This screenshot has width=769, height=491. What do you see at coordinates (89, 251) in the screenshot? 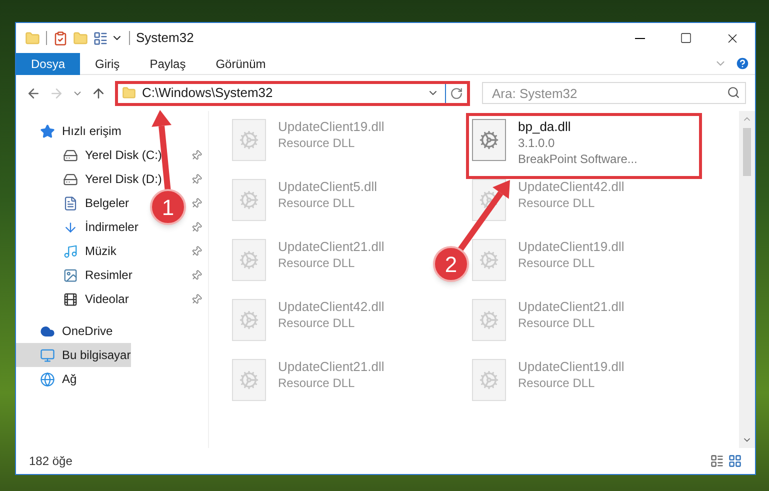
I see `sidebar-item: Müzik` at bounding box center [89, 251].